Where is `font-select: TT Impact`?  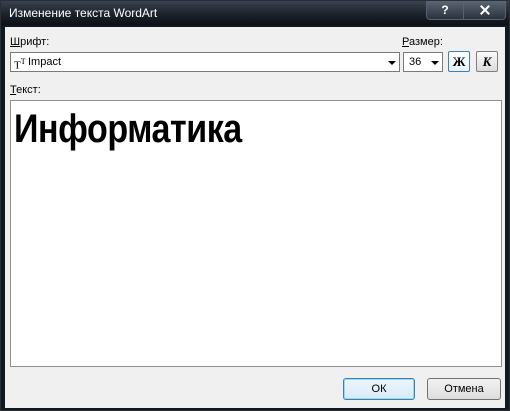 font-select: TT Impact is located at coordinates (205, 62).